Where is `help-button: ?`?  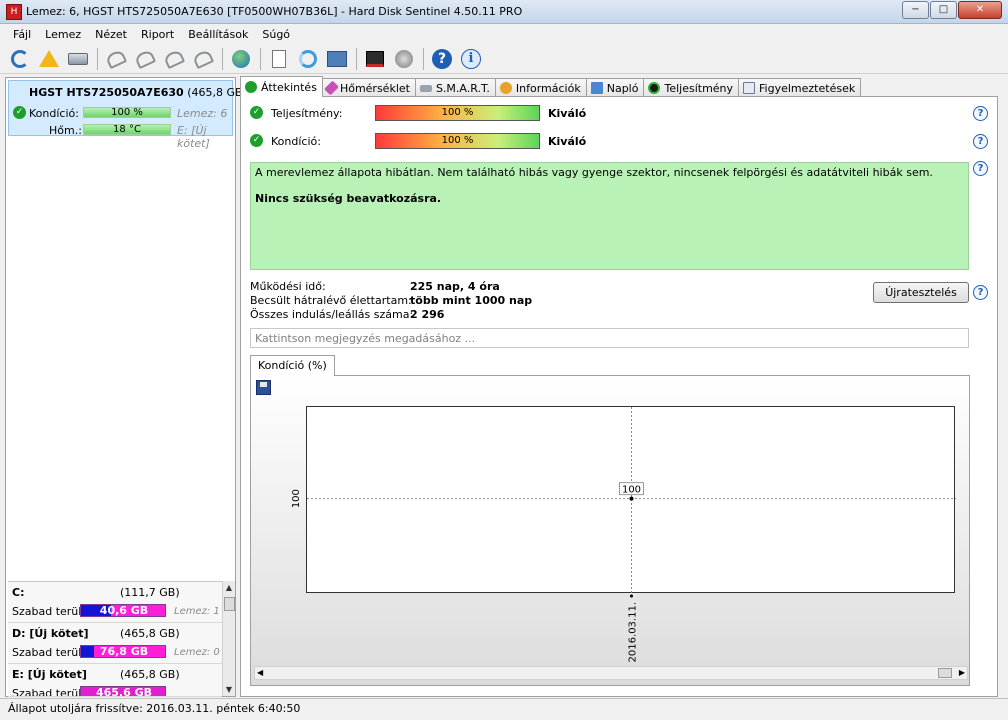 help-button: ? is located at coordinates (442, 59).